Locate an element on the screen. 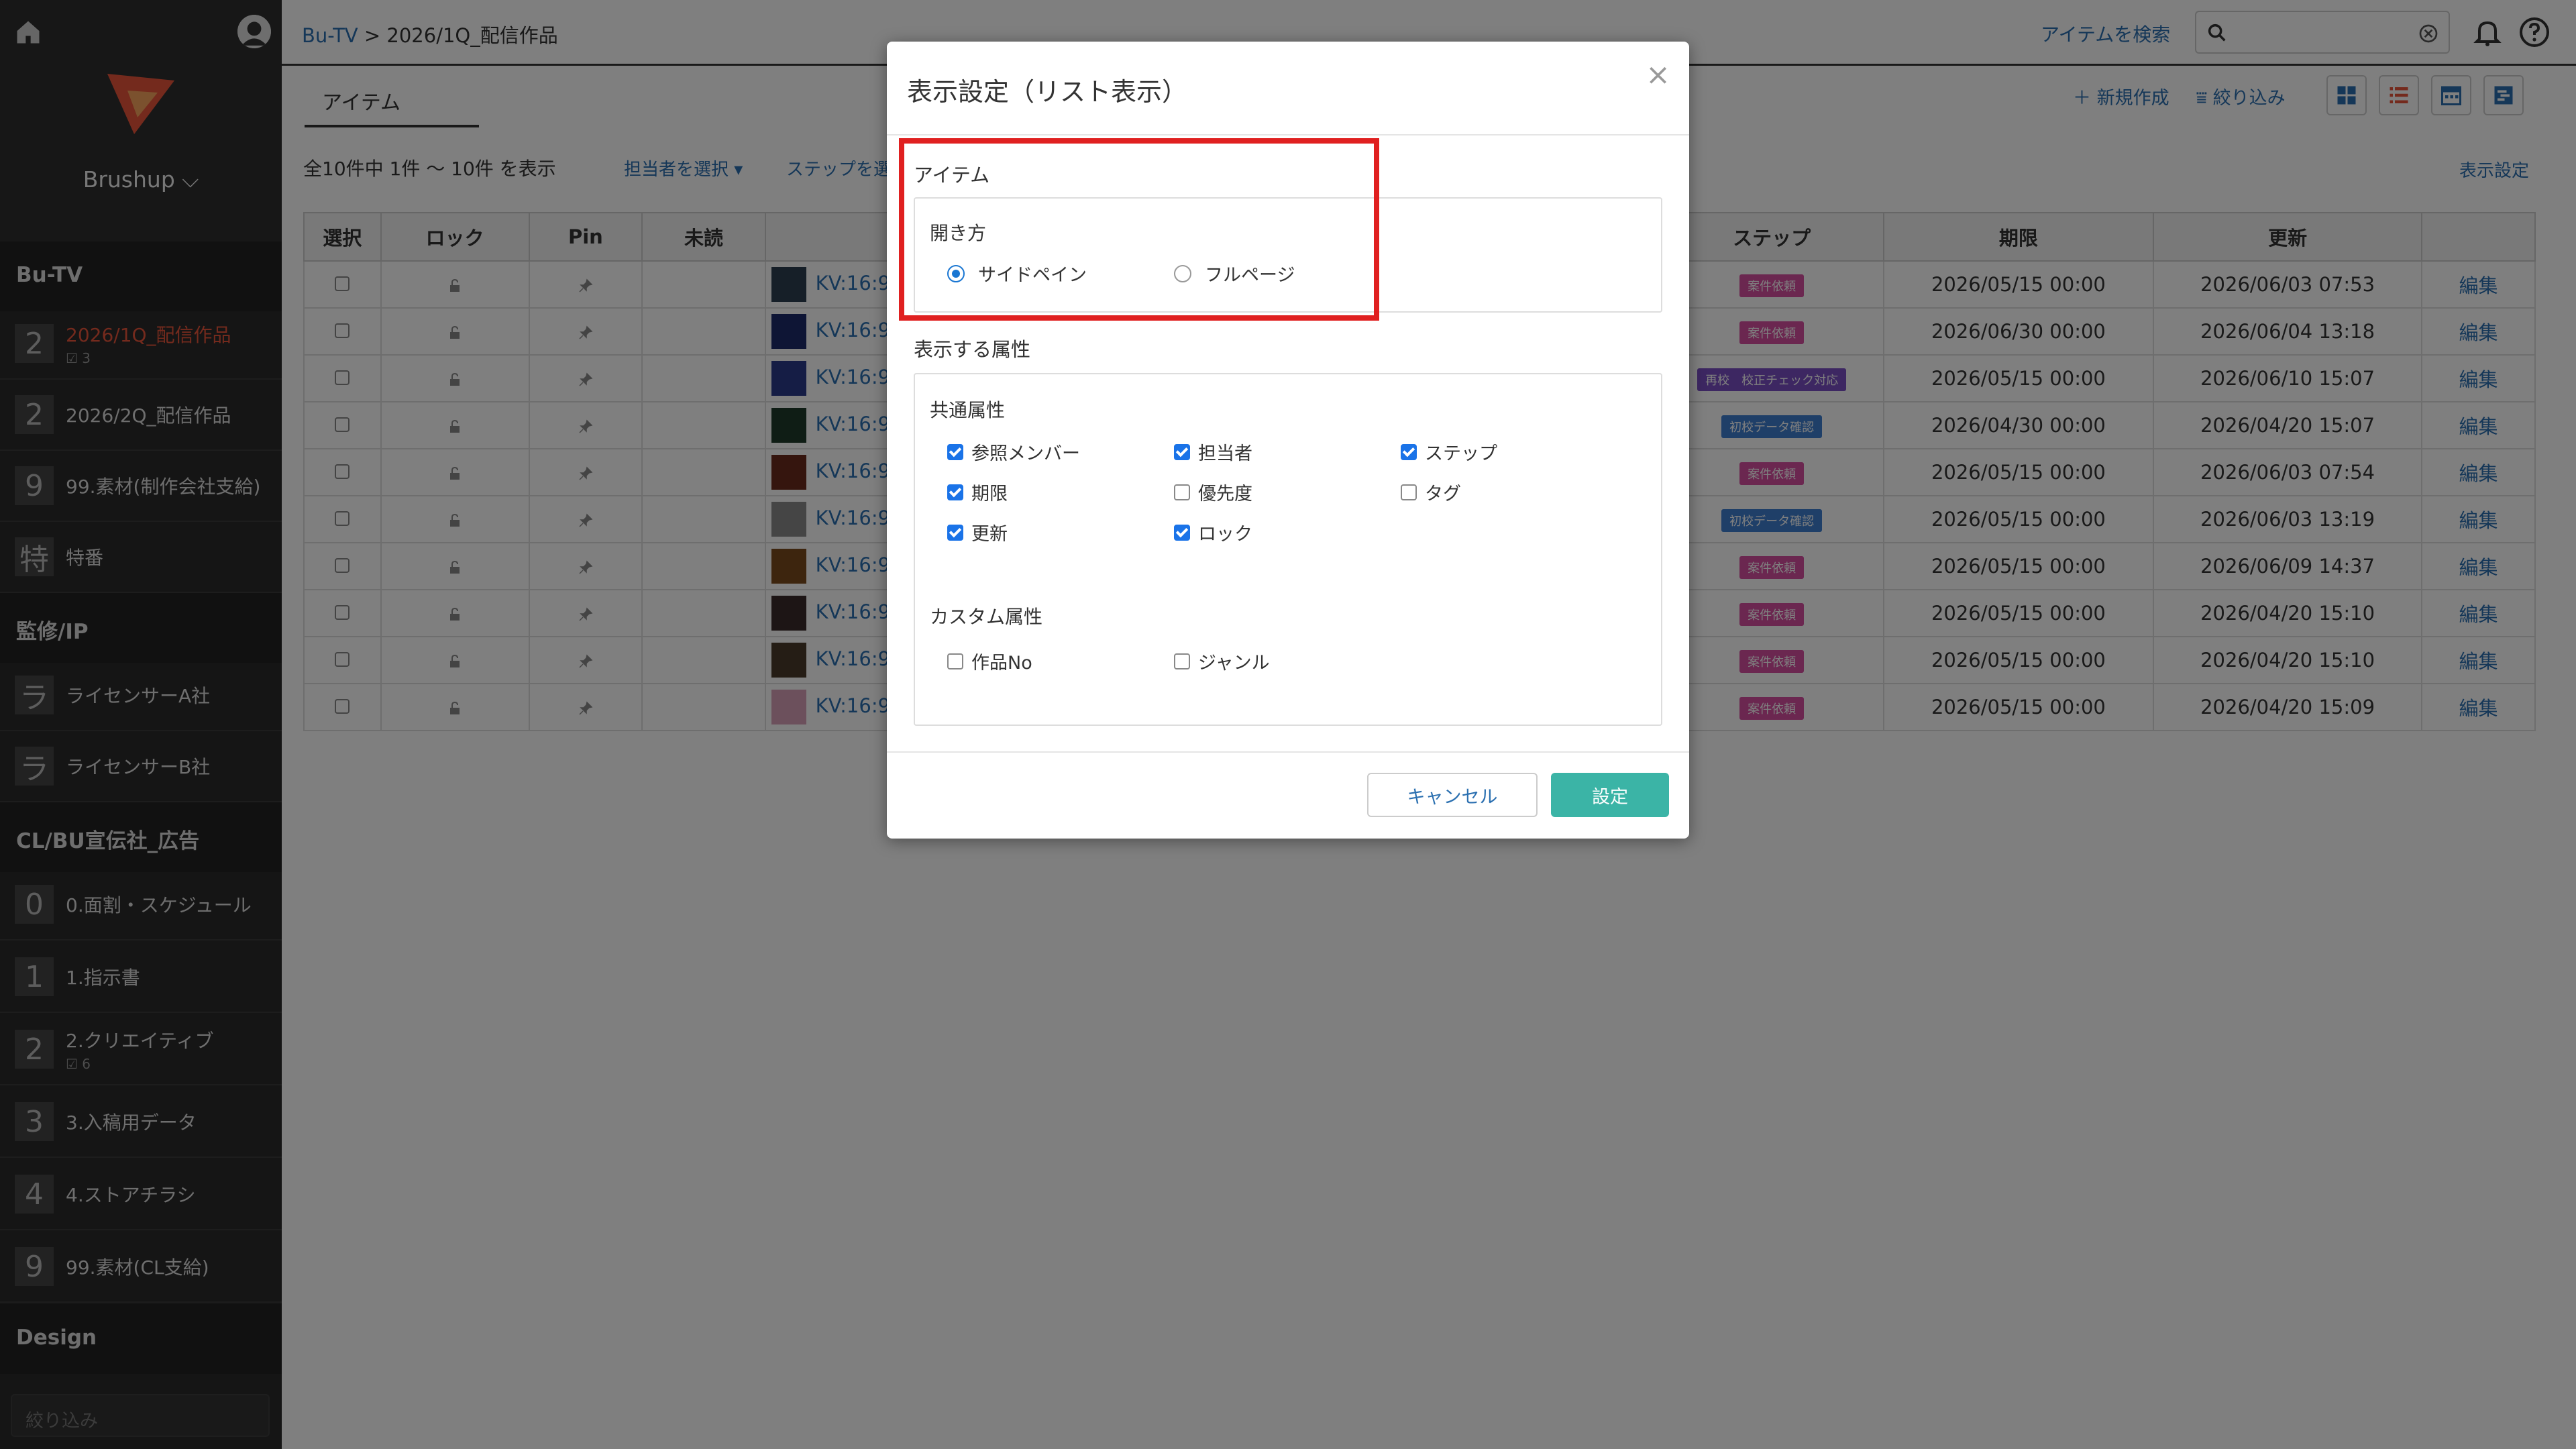 The height and width of the screenshot is (1449, 2576). checkbox-label: 更新 is located at coordinates (989, 534).